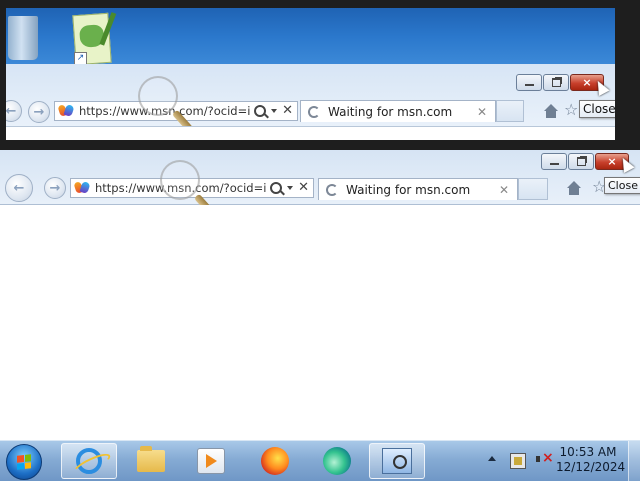 Image resolution: width=640 pixels, height=481 pixels. I want to click on start-button, so click(24, 462).